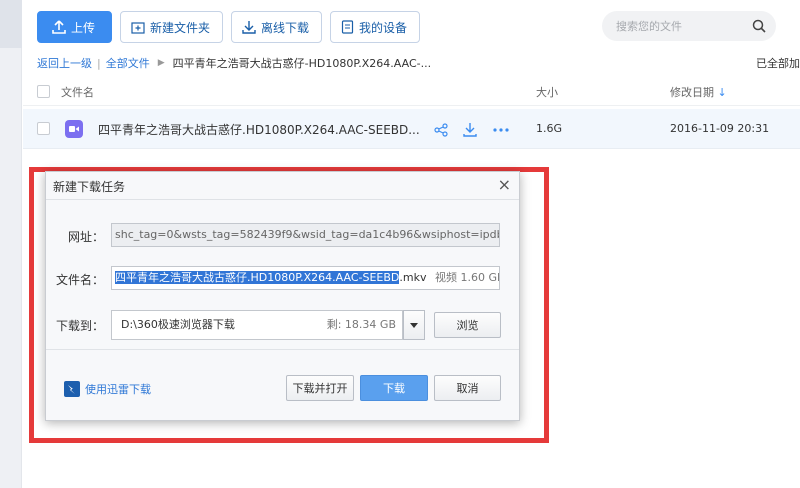 The width and height of the screenshot is (800, 488). Describe the element at coordinates (138, 27) in the screenshot. I see `new-folder-icon` at that location.